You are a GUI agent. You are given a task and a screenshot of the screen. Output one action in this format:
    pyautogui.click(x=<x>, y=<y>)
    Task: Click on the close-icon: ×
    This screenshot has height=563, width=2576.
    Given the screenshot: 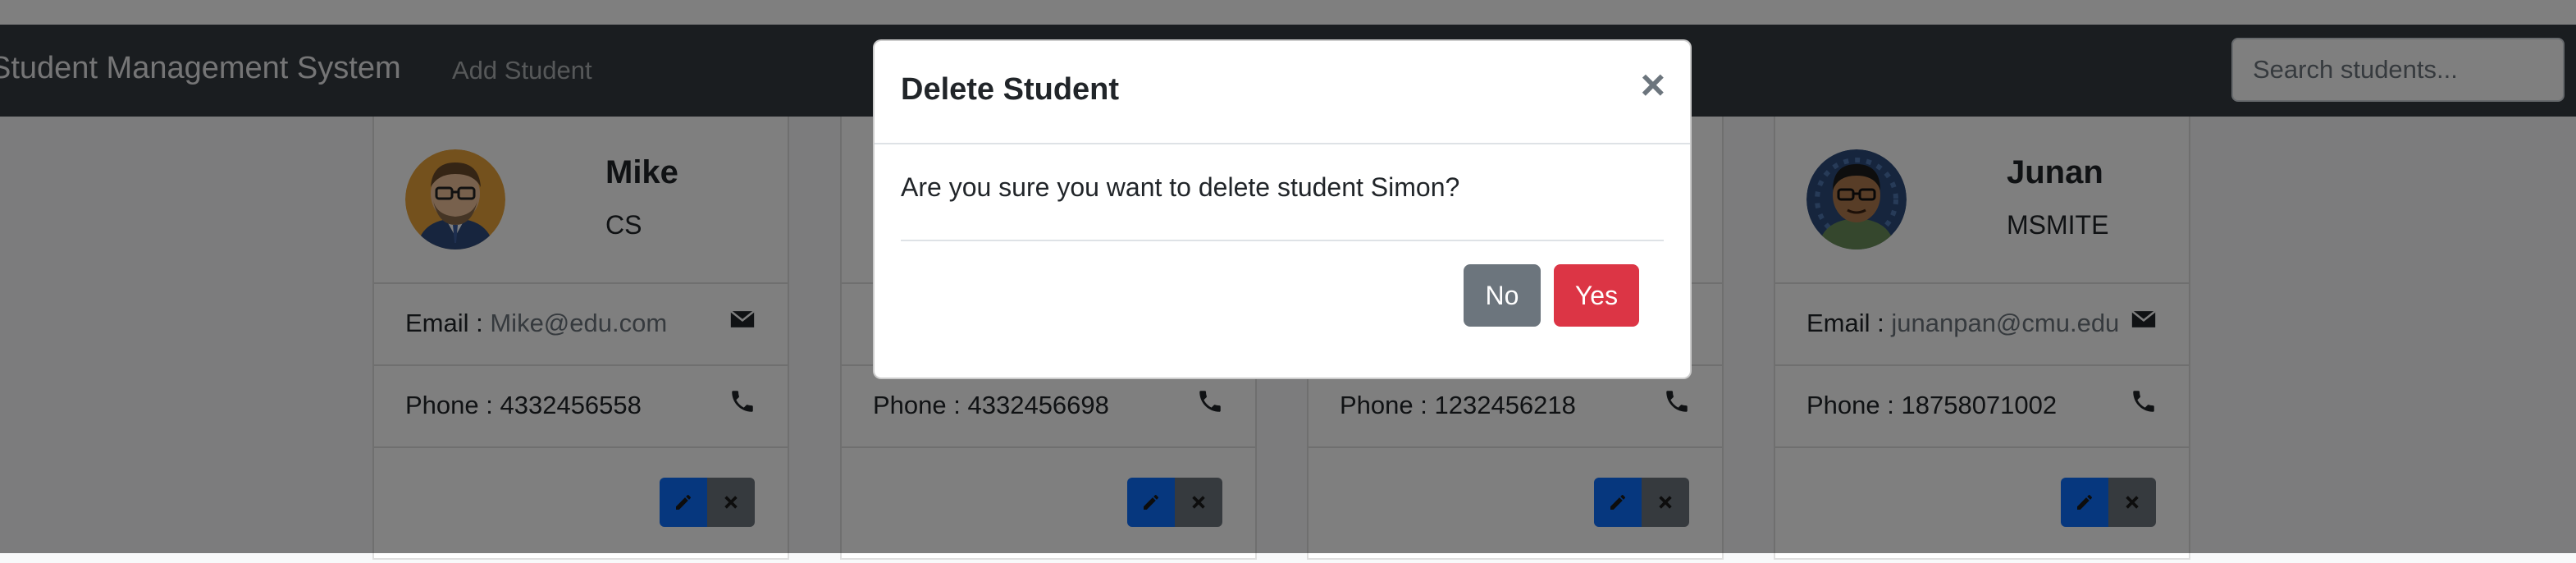 What is the action you would take?
    pyautogui.click(x=1653, y=86)
    